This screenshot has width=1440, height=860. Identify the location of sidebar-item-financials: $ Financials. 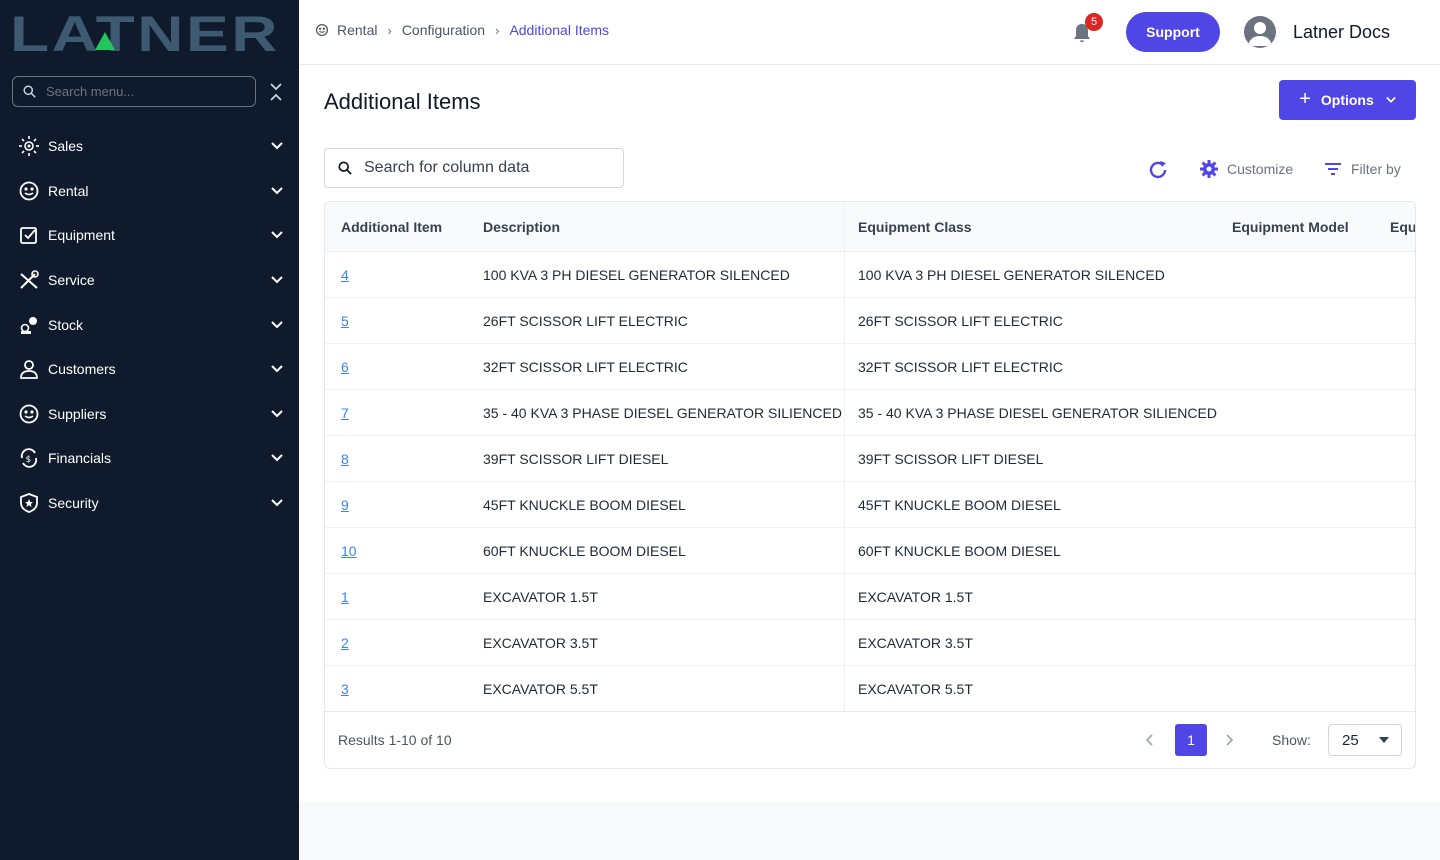
(149, 458).